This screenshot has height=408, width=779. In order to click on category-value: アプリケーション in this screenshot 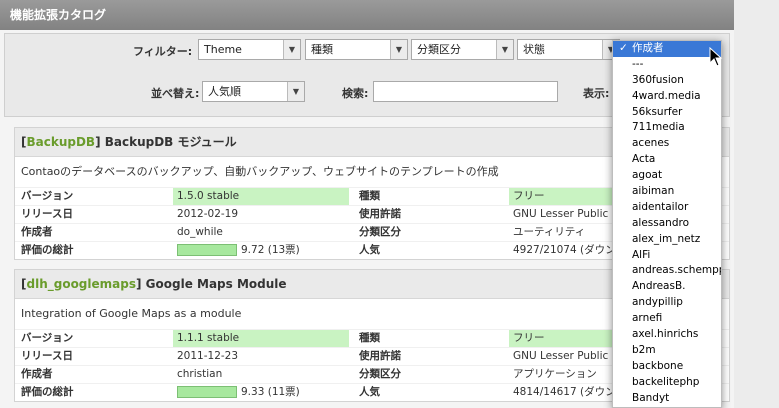, I will do `click(555, 374)`.